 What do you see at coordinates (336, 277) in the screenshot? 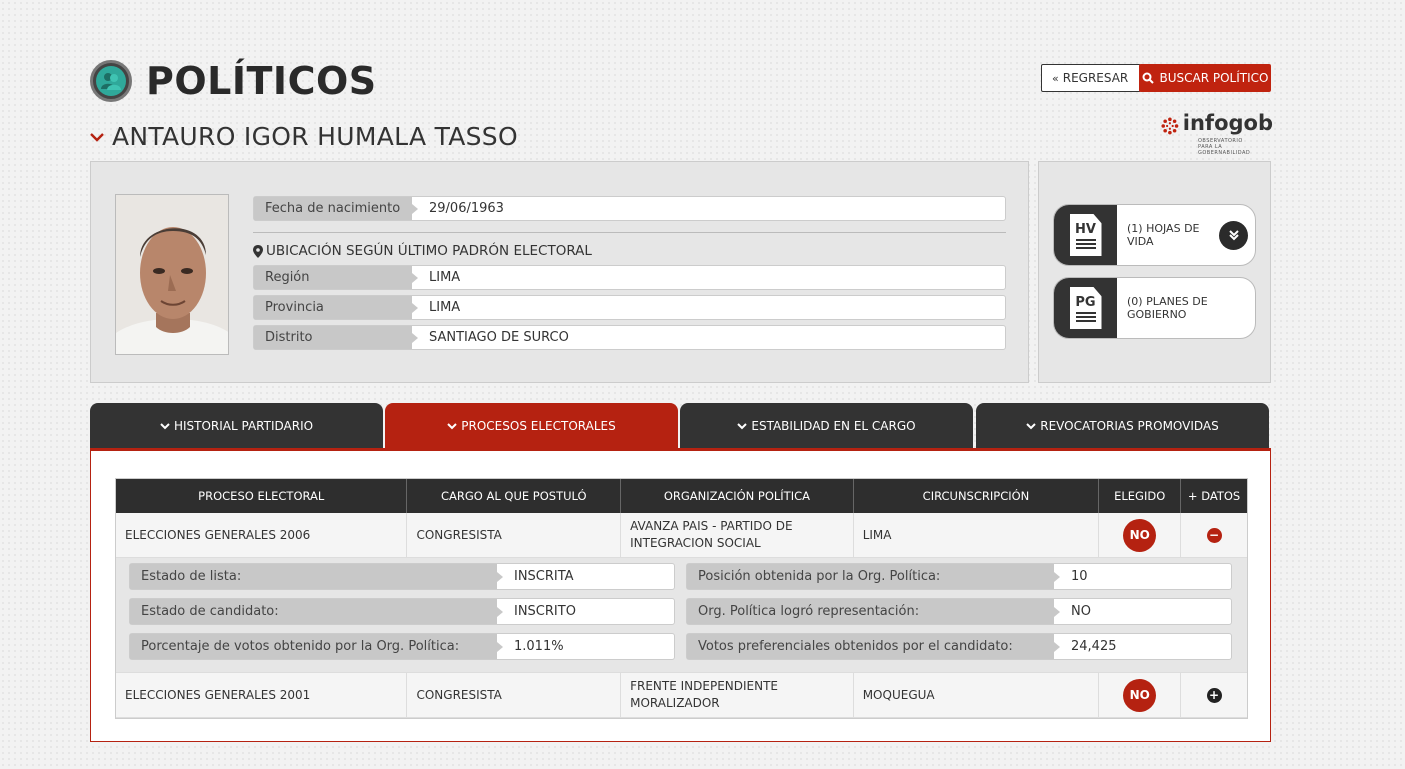
I see `region-label: Región` at bounding box center [336, 277].